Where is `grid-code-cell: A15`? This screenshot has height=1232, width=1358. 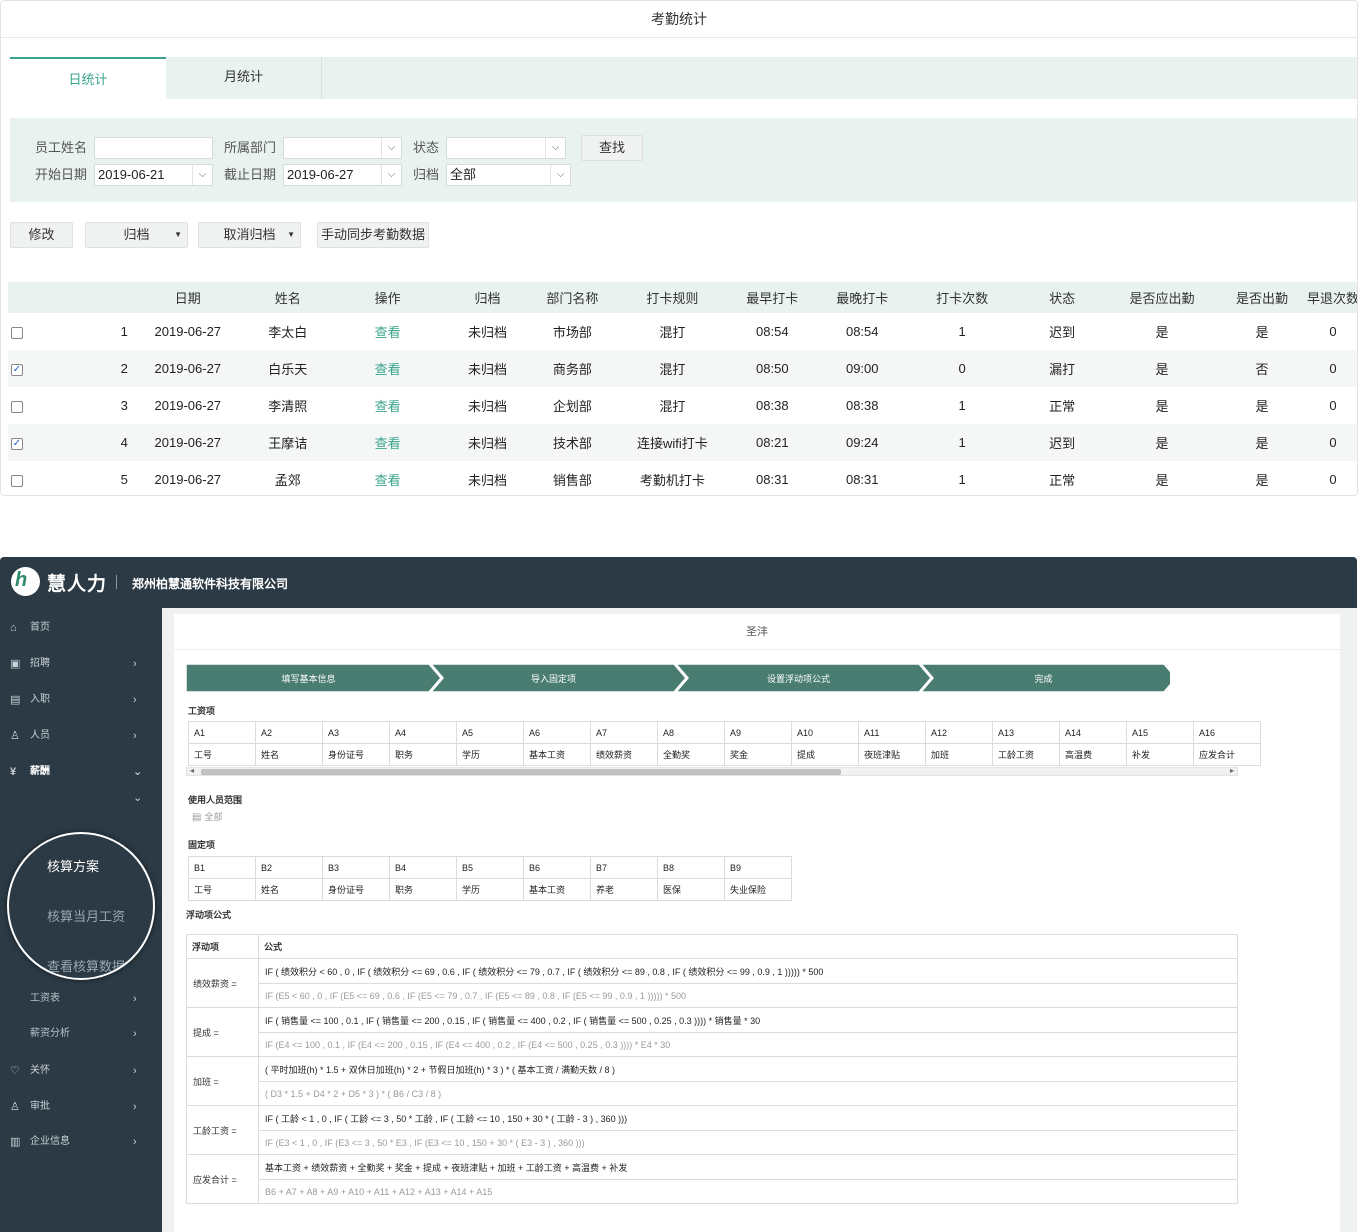
grid-code-cell: A15 is located at coordinates (1160, 732).